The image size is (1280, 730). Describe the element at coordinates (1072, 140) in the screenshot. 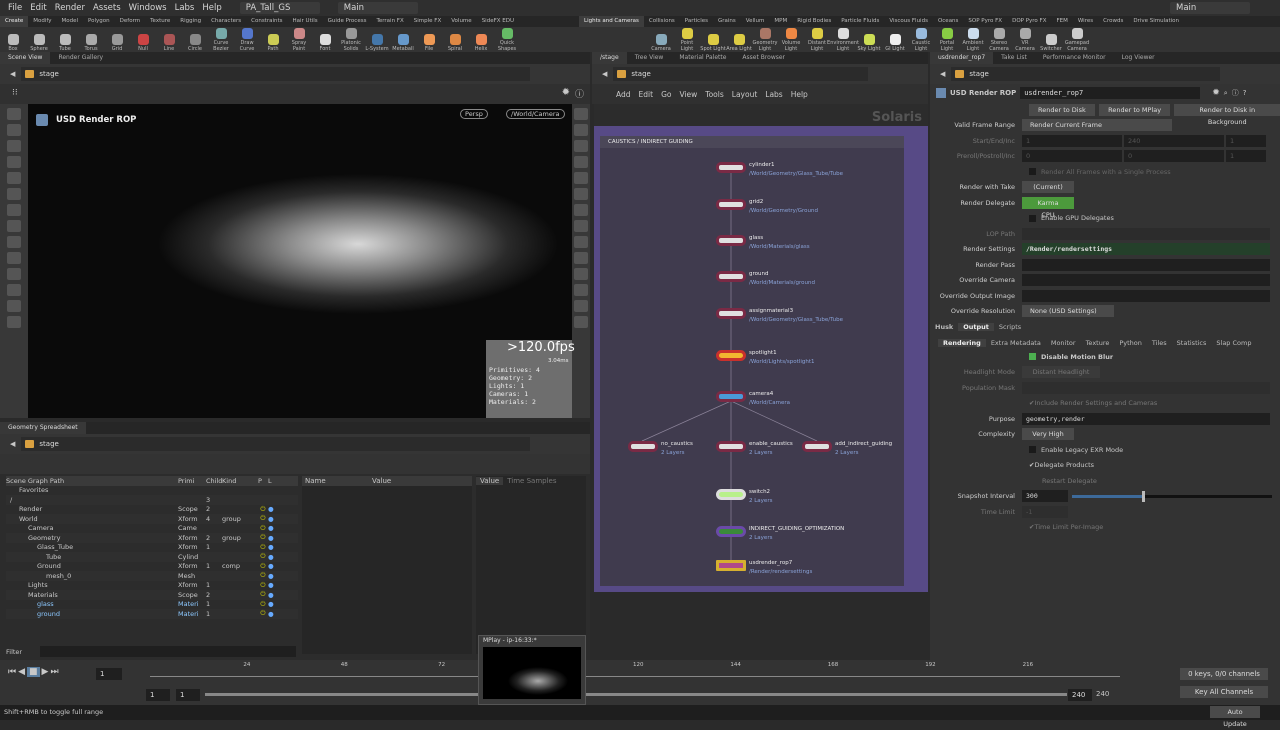

I see `start-field: 1` at that location.